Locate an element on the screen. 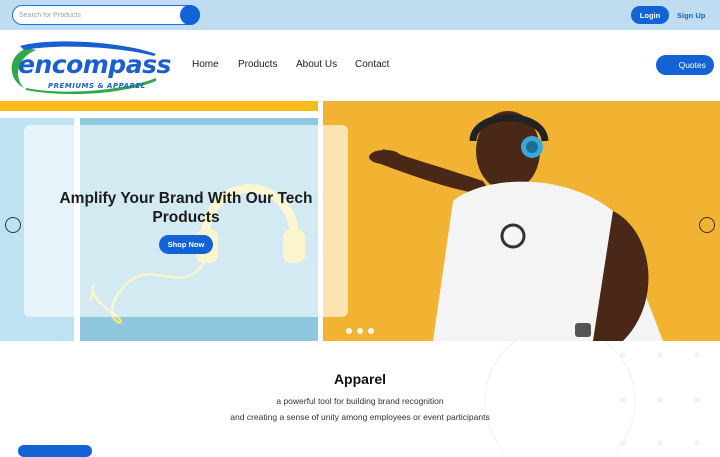 Image resolution: width=720 pixels, height=457 pixels. quotes-button: Quotes is located at coordinates (685, 65).